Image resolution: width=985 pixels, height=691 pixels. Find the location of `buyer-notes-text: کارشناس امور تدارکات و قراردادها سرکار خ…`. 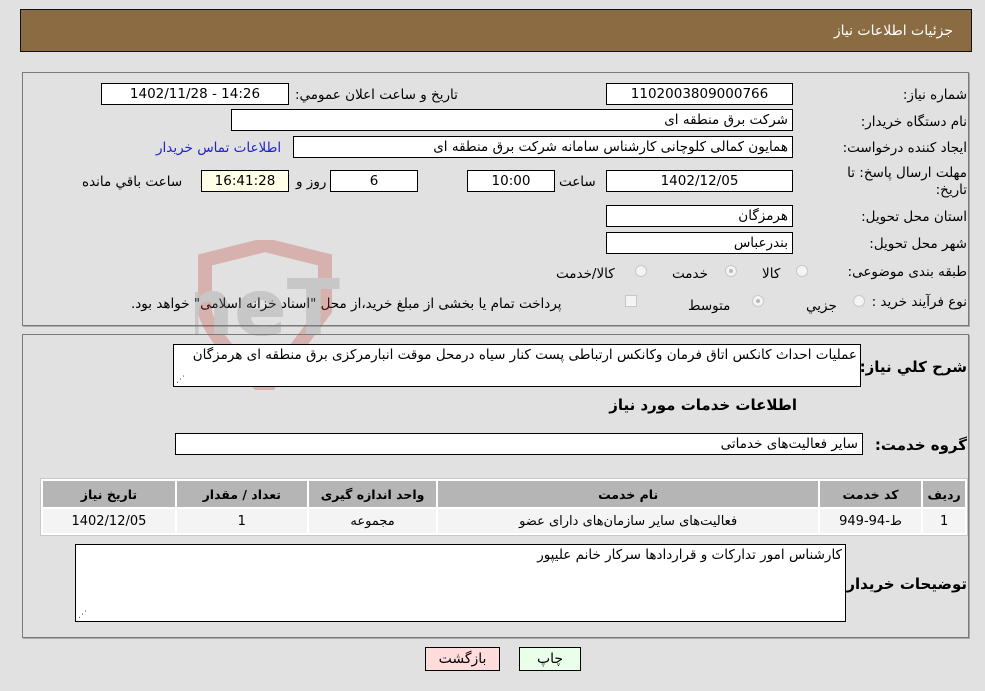

buyer-notes-text: کارشناس امور تدارکات و قراردادها سرکار خ… is located at coordinates (689, 555).